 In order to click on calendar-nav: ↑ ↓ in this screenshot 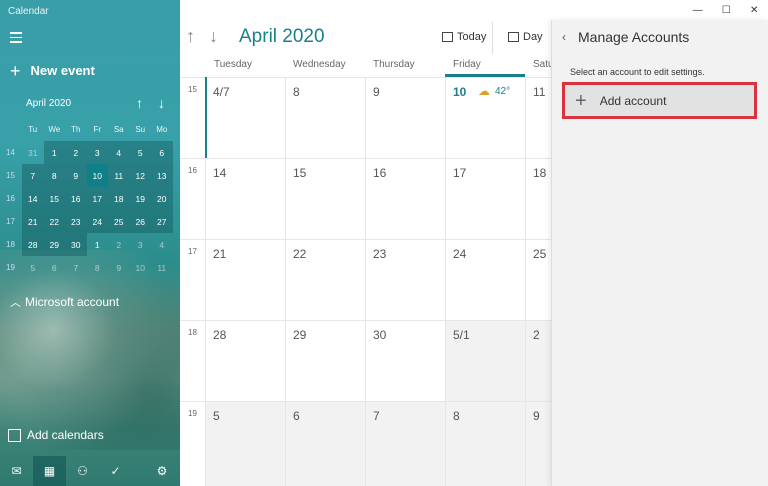, I will do `click(209, 36)`.